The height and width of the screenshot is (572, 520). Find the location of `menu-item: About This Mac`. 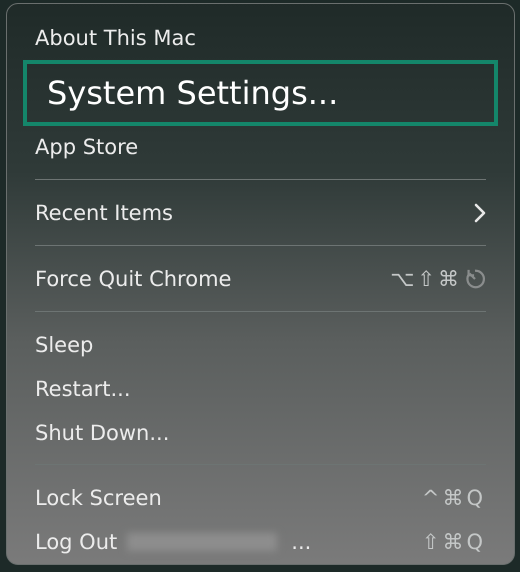

menu-item: About This Mac is located at coordinates (260, 38).